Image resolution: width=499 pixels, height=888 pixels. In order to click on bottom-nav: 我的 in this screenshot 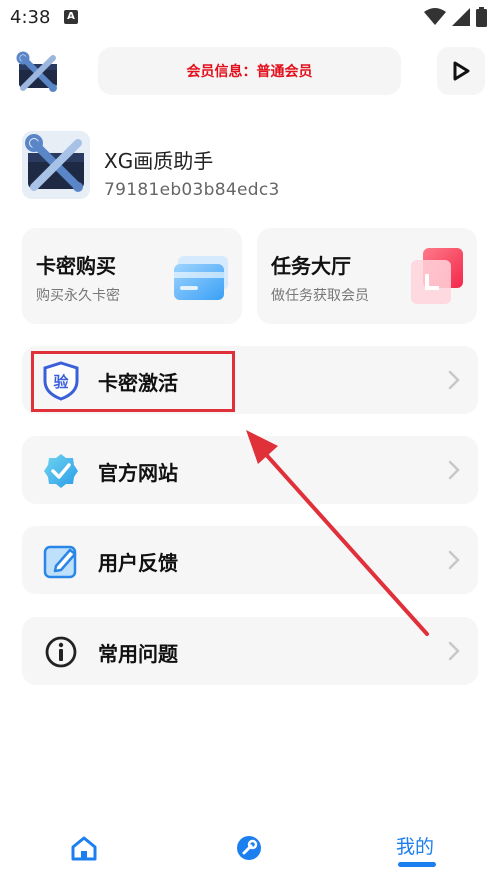, I will do `click(249, 853)`.